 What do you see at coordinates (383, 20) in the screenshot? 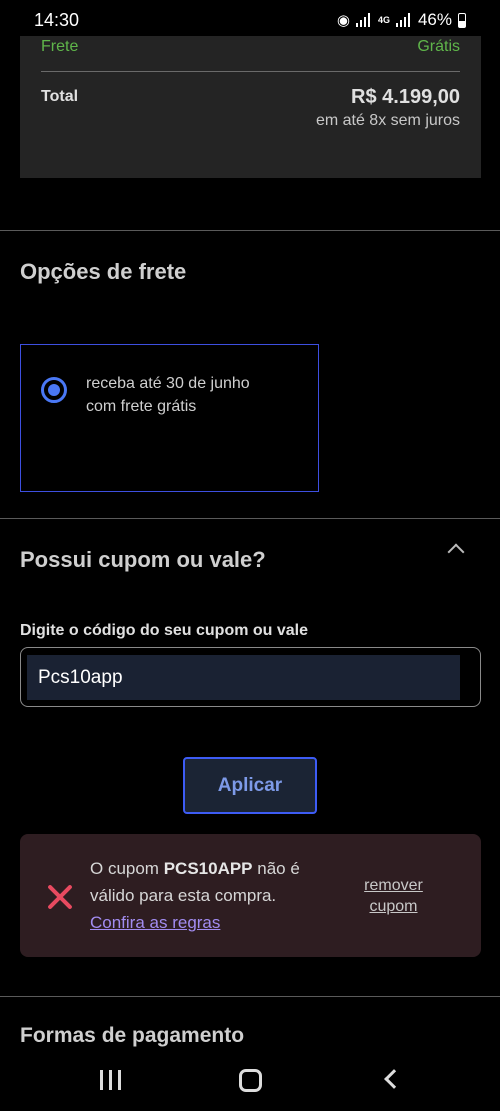
I see `network-4g-icon: 4G` at bounding box center [383, 20].